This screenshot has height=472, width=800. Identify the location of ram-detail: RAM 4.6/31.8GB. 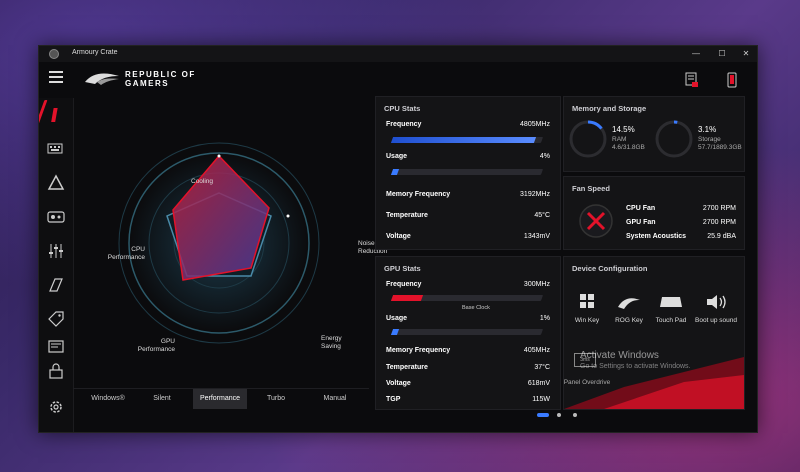
(628, 143).